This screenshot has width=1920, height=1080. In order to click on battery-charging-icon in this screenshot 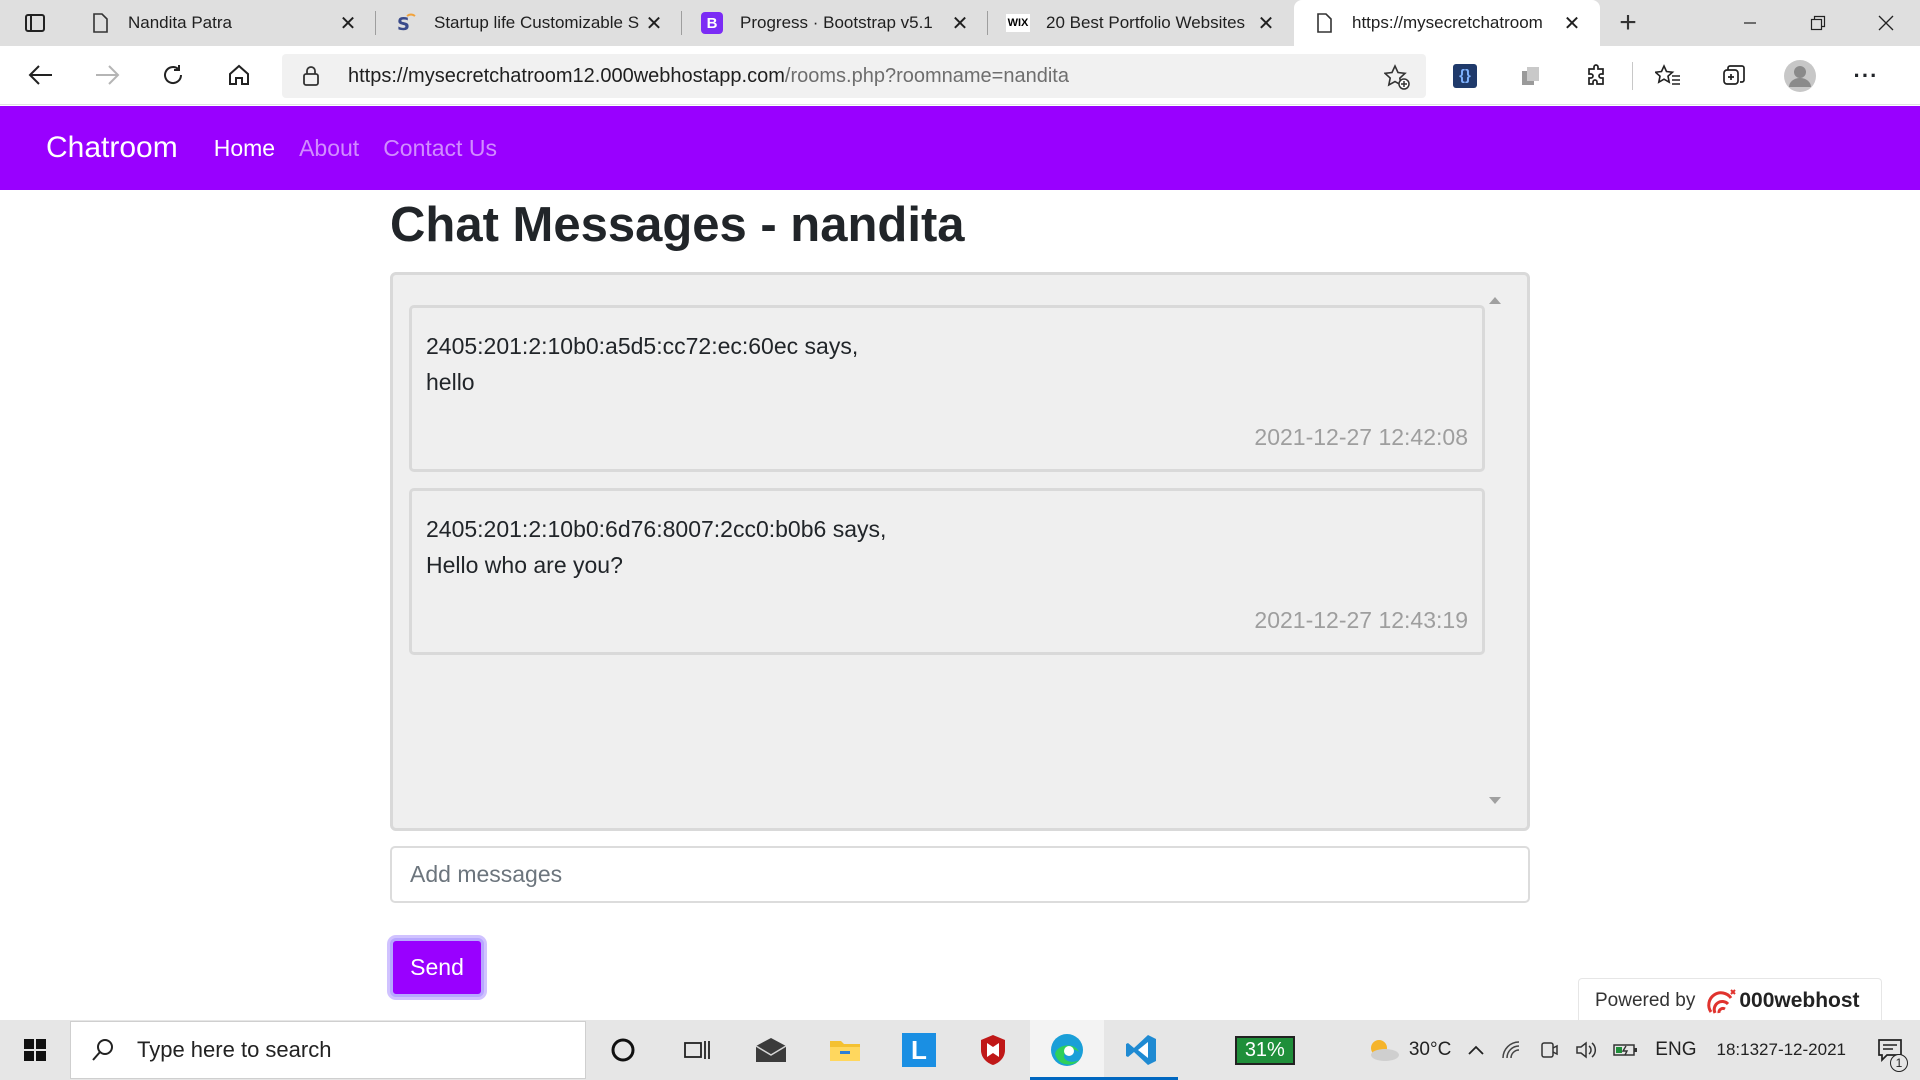, I will do `click(1625, 1050)`.